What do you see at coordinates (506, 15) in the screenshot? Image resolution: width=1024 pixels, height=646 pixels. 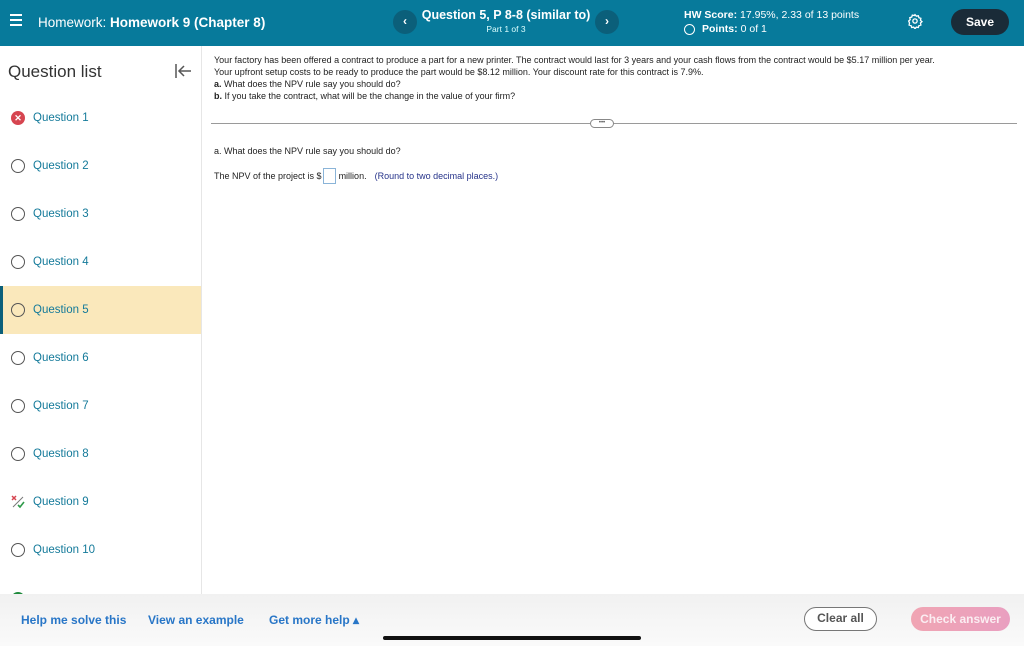 I see `question-title: Question 5, P 8-8 (similar to)` at bounding box center [506, 15].